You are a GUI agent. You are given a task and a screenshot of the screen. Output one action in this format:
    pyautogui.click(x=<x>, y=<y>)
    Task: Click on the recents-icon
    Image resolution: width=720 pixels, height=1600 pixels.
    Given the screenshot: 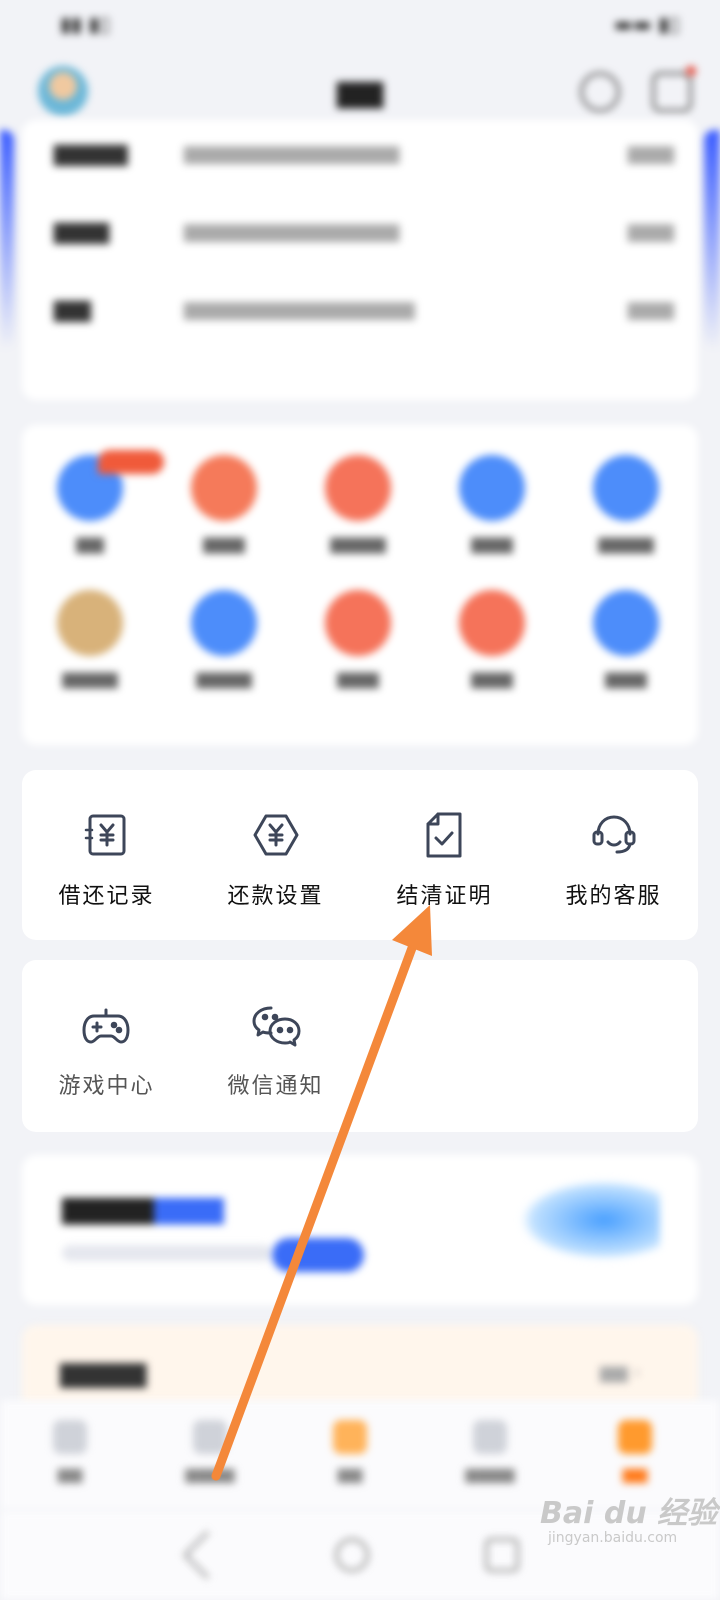 What is the action you would take?
    pyautogui.click(x=502, y=1555)
    